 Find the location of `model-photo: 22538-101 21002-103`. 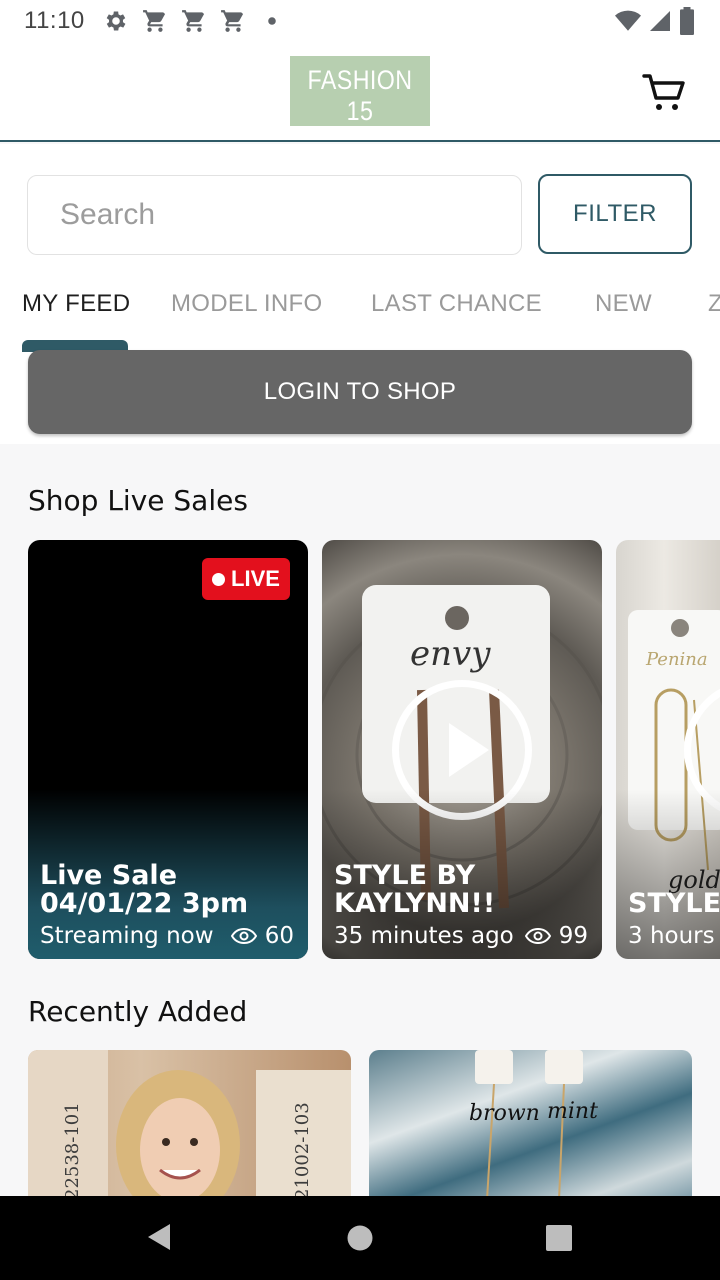

model-photo: 22538-101 21002-103 is located at coordinates (189, 1125).